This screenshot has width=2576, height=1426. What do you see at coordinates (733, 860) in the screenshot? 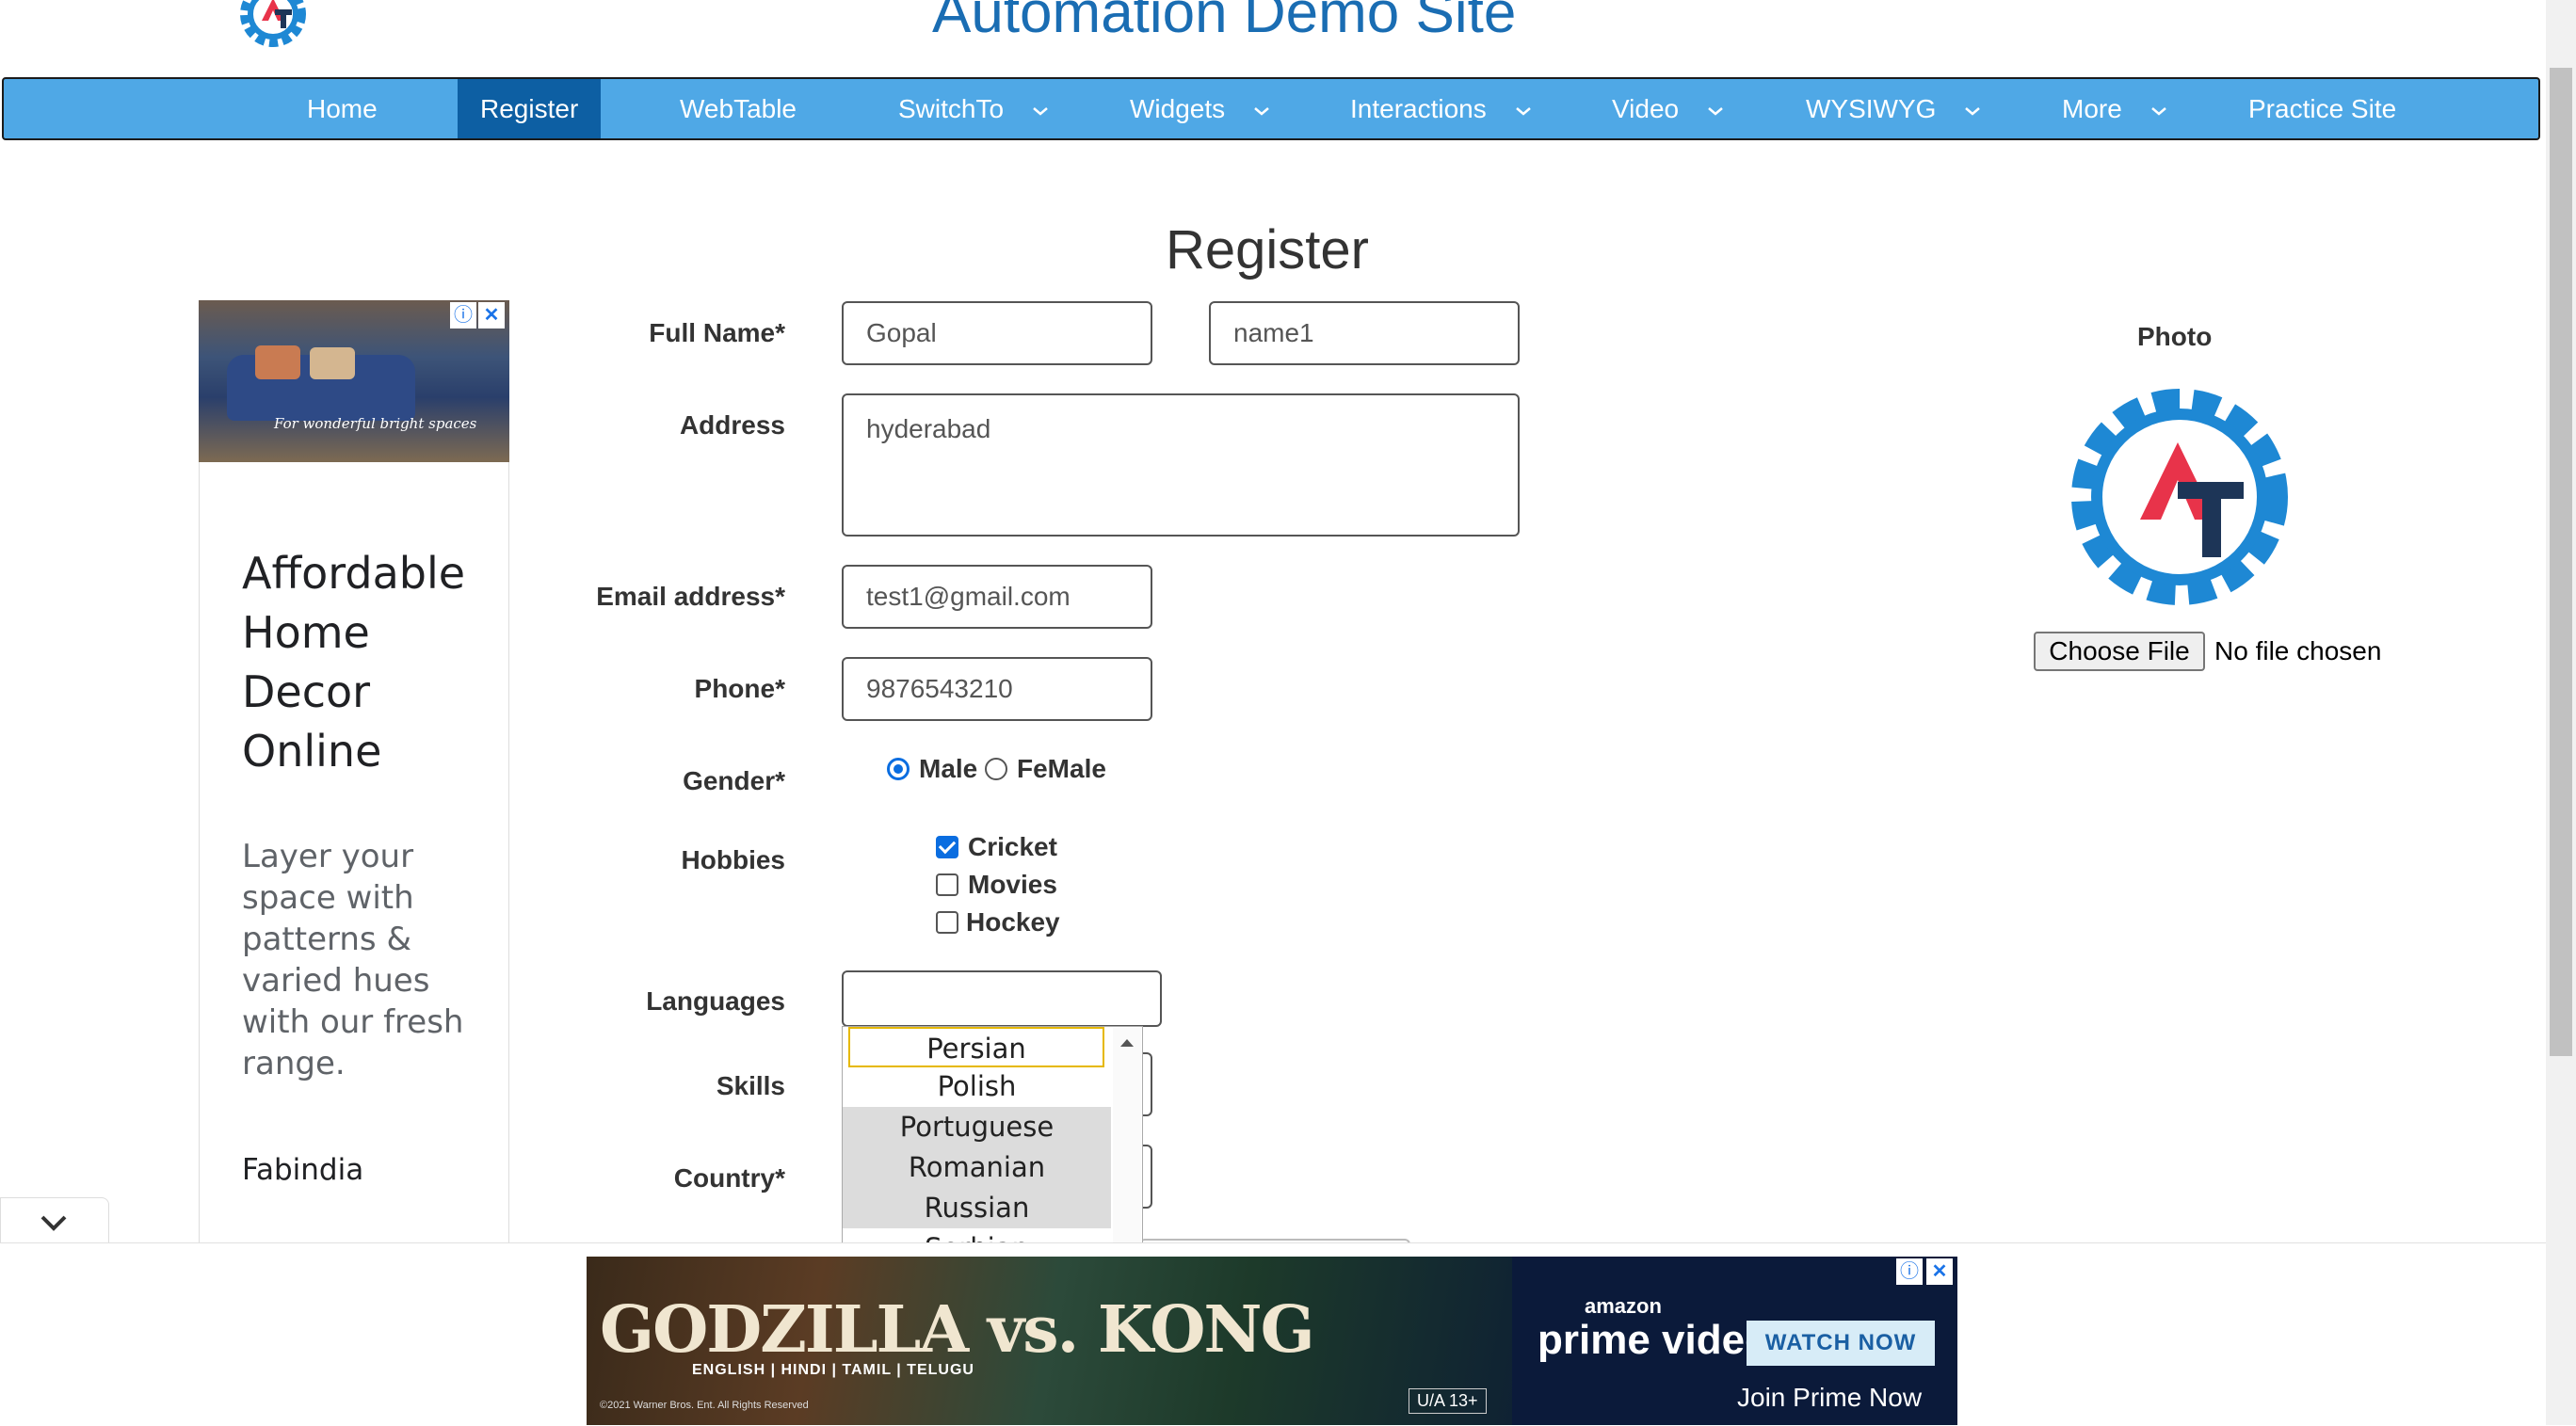
I see `hobbies-label: Hobbies` at bounding box center [733, 860].